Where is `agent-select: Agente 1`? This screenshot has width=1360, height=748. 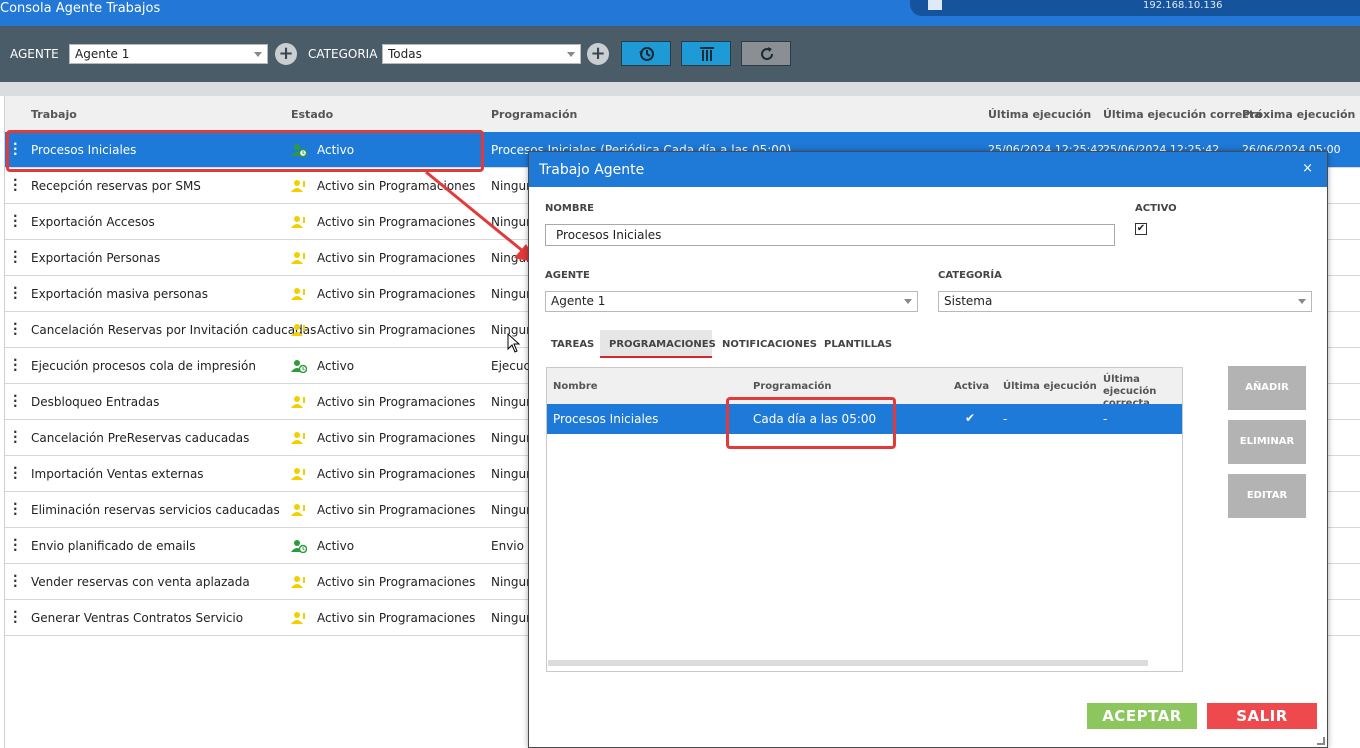 agent-select: Agente 1 is located at coordinates (731, 301).